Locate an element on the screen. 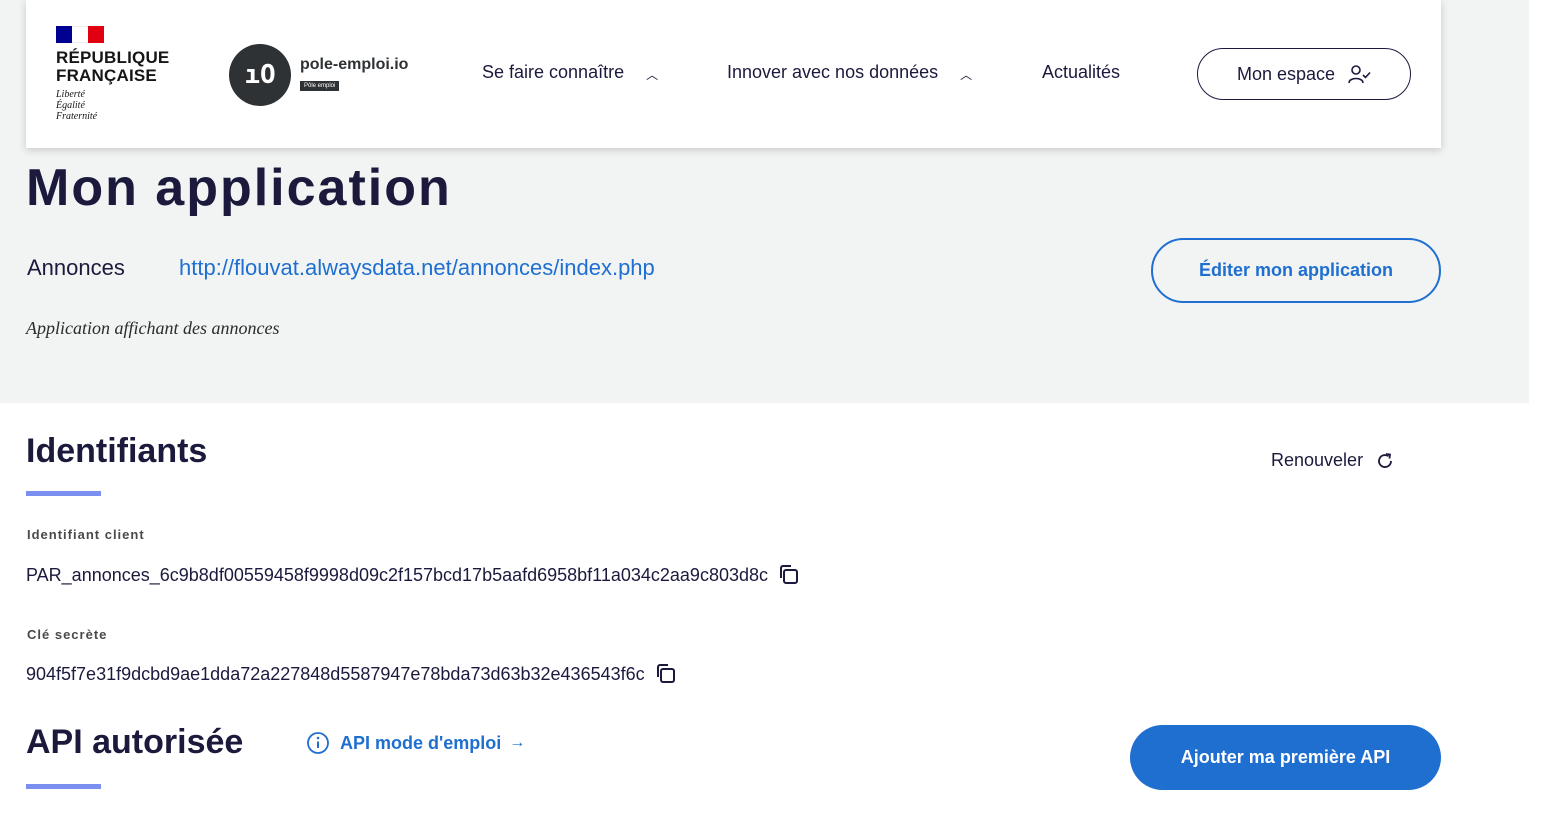 Image resolution: width=1551 pixels, height=815 pixels. nav-item-se-faire-connaitre: Se faire connaître ︿ is located at coordinates (570, 72).